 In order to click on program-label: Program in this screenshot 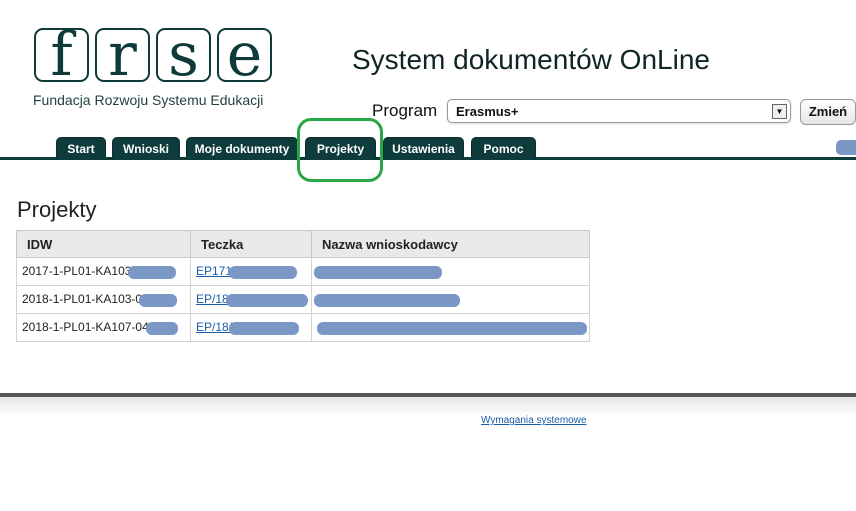, I will do `click(405, 110)`.